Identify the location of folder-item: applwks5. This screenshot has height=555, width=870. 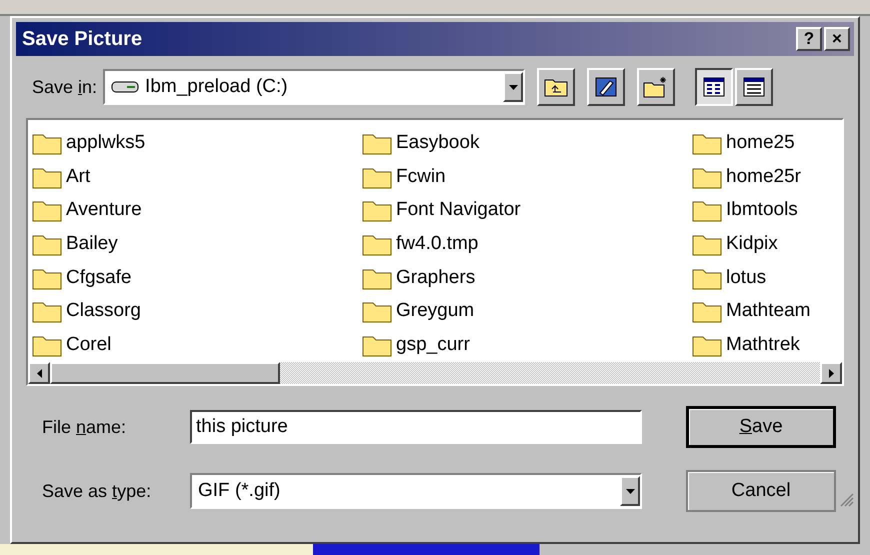
(197, 143).